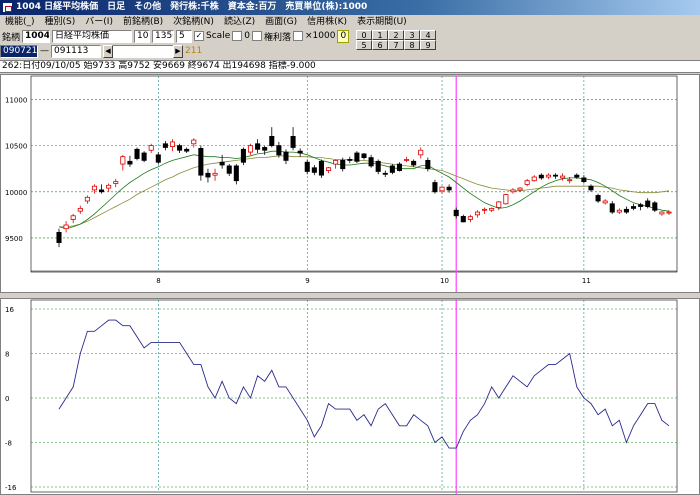 The image size is (700, 495). What do you see at coordinates (20, 22) in the screenshot?
I see `menu-function: 機能(_)` at bounding box center [20, 22].